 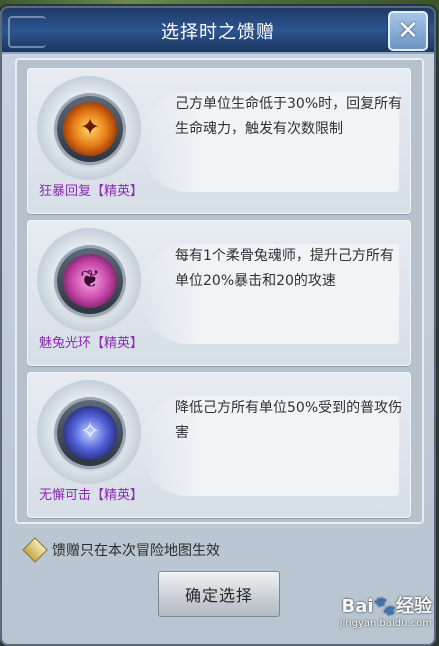 I want to click on berserk-recovery-icon: ✦, so click(x=90, y=129).